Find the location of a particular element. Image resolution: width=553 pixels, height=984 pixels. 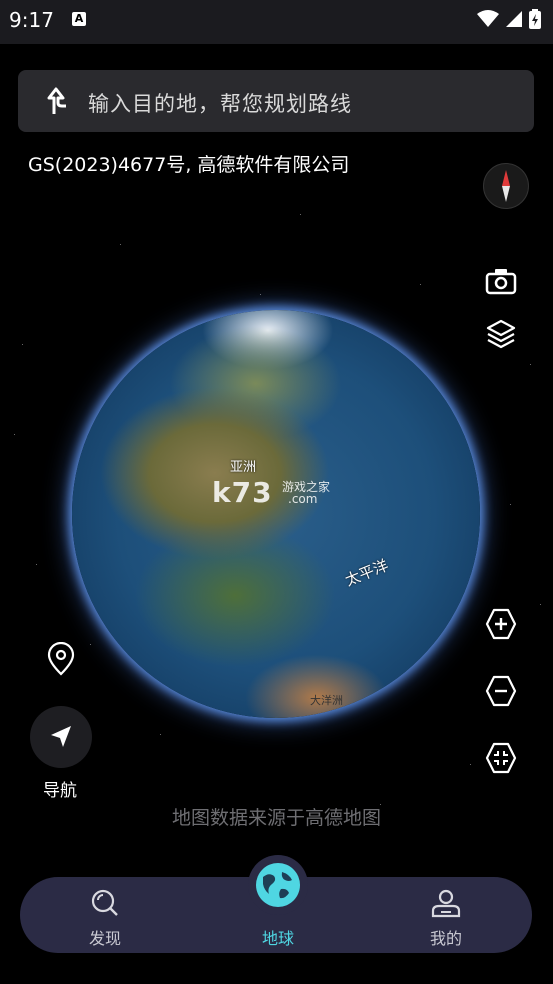

signal-icon is located at coordinates (514, 19).